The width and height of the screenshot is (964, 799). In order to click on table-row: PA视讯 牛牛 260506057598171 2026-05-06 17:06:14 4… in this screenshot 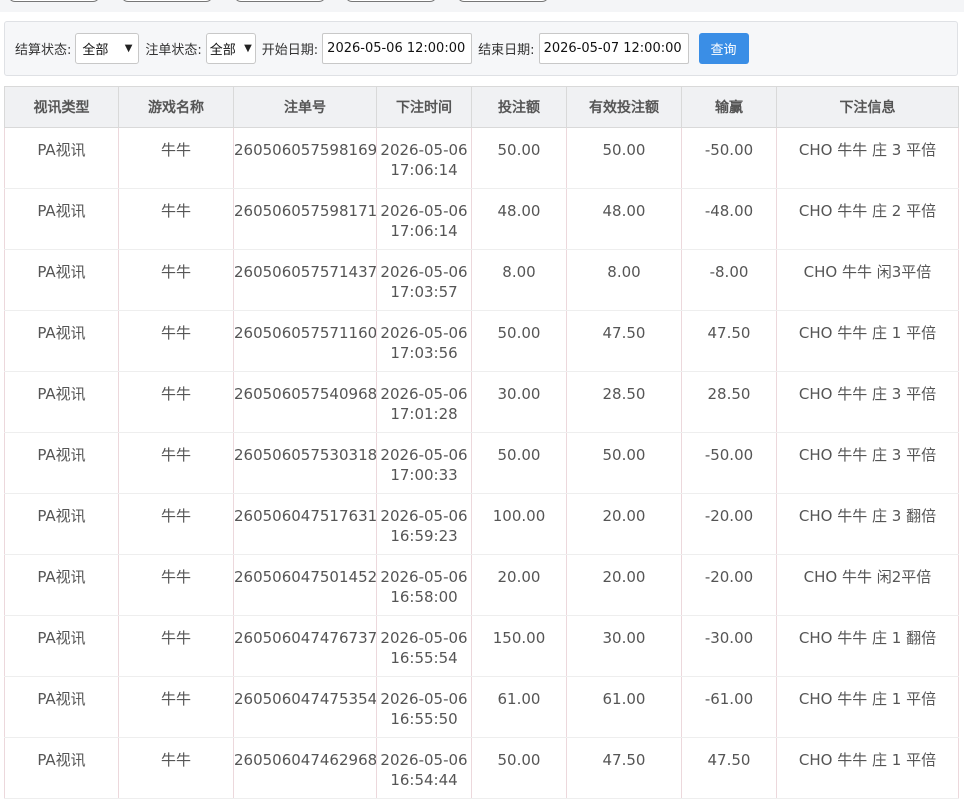, I will do `click(481, 219)`.